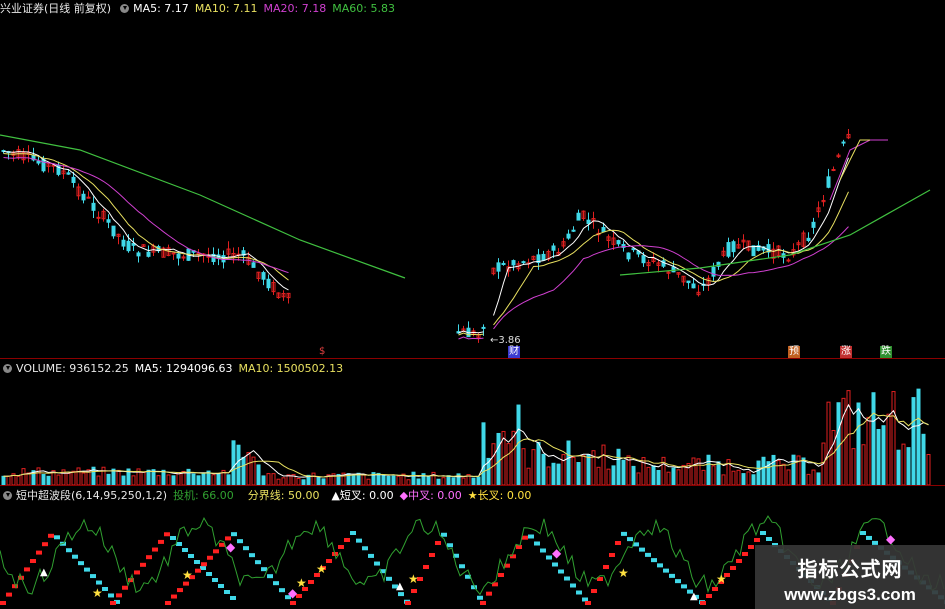  Describe the element at coordinates (671, 278) in the screenshot. I see `ma20-line` at that location.